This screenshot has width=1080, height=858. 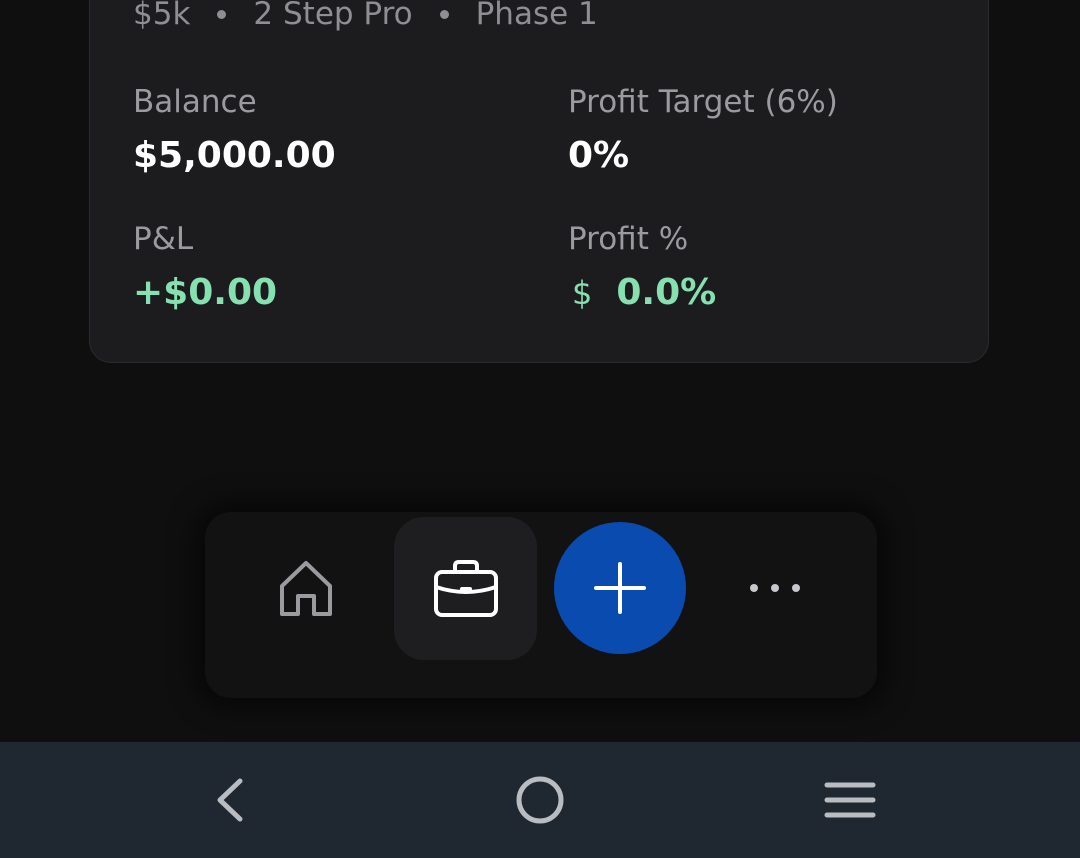 I want to click on balance-value: $5,000.00, so click(x=234, y=155).